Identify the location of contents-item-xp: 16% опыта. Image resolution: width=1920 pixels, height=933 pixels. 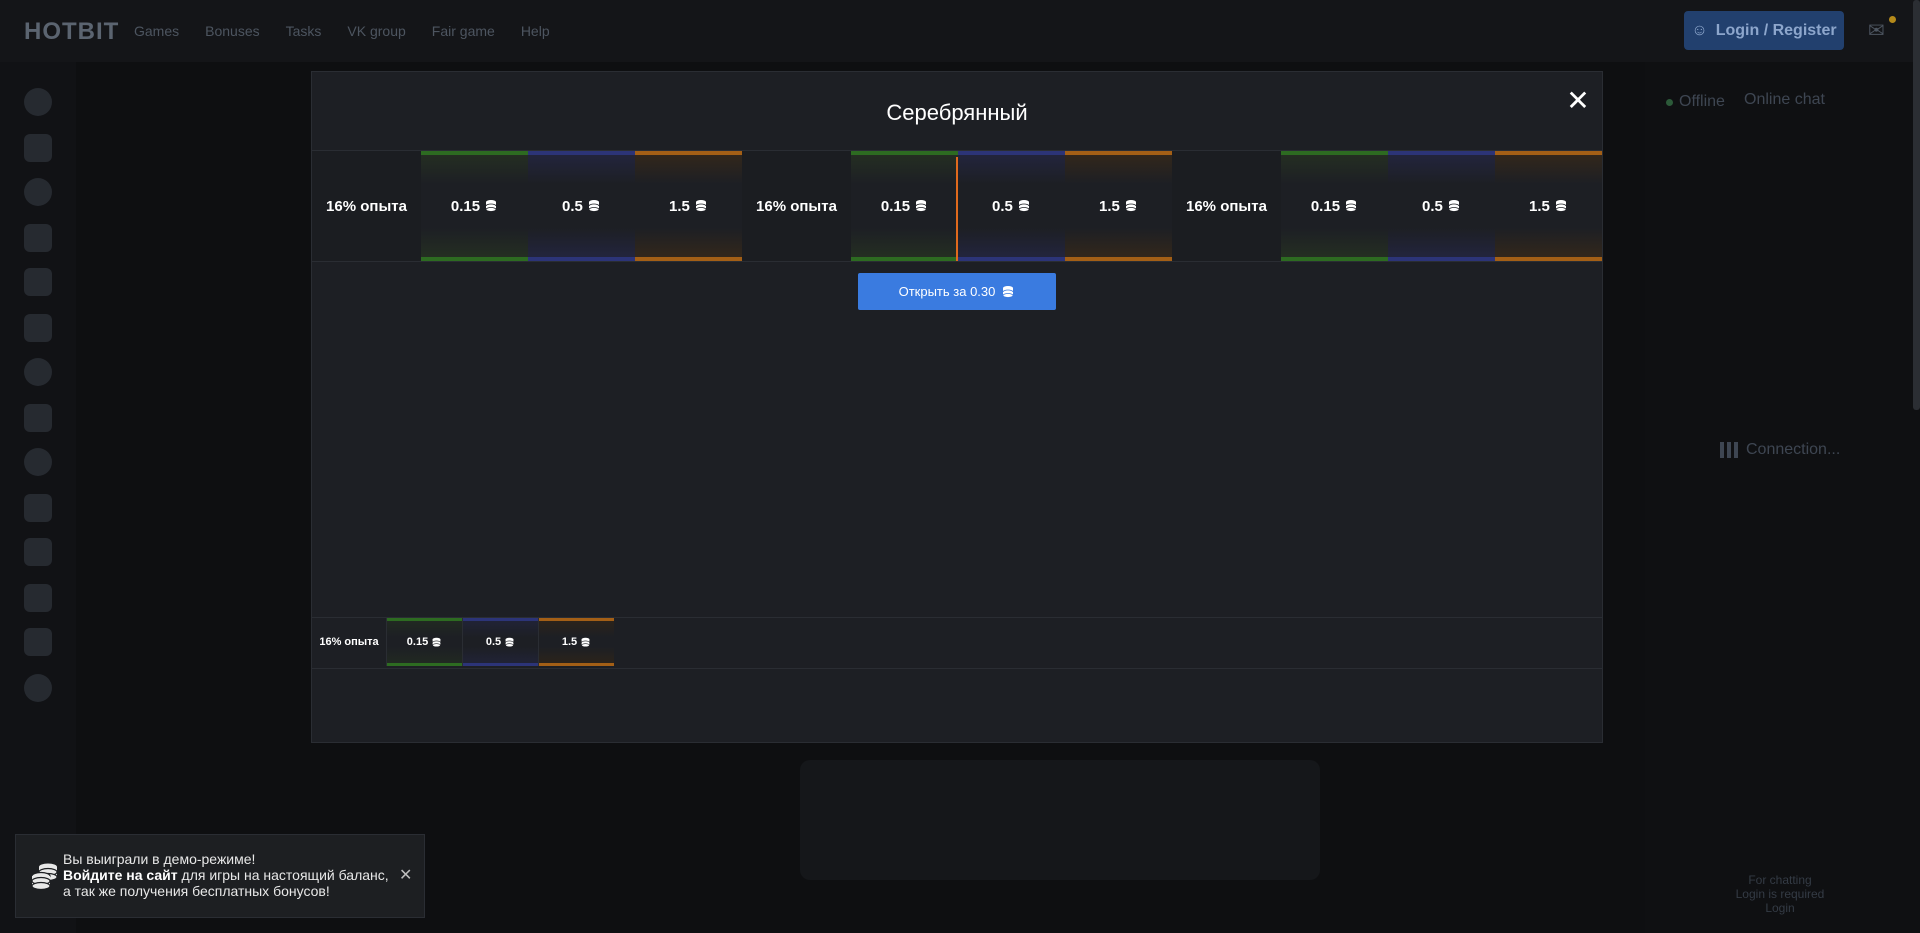
(349, 642).